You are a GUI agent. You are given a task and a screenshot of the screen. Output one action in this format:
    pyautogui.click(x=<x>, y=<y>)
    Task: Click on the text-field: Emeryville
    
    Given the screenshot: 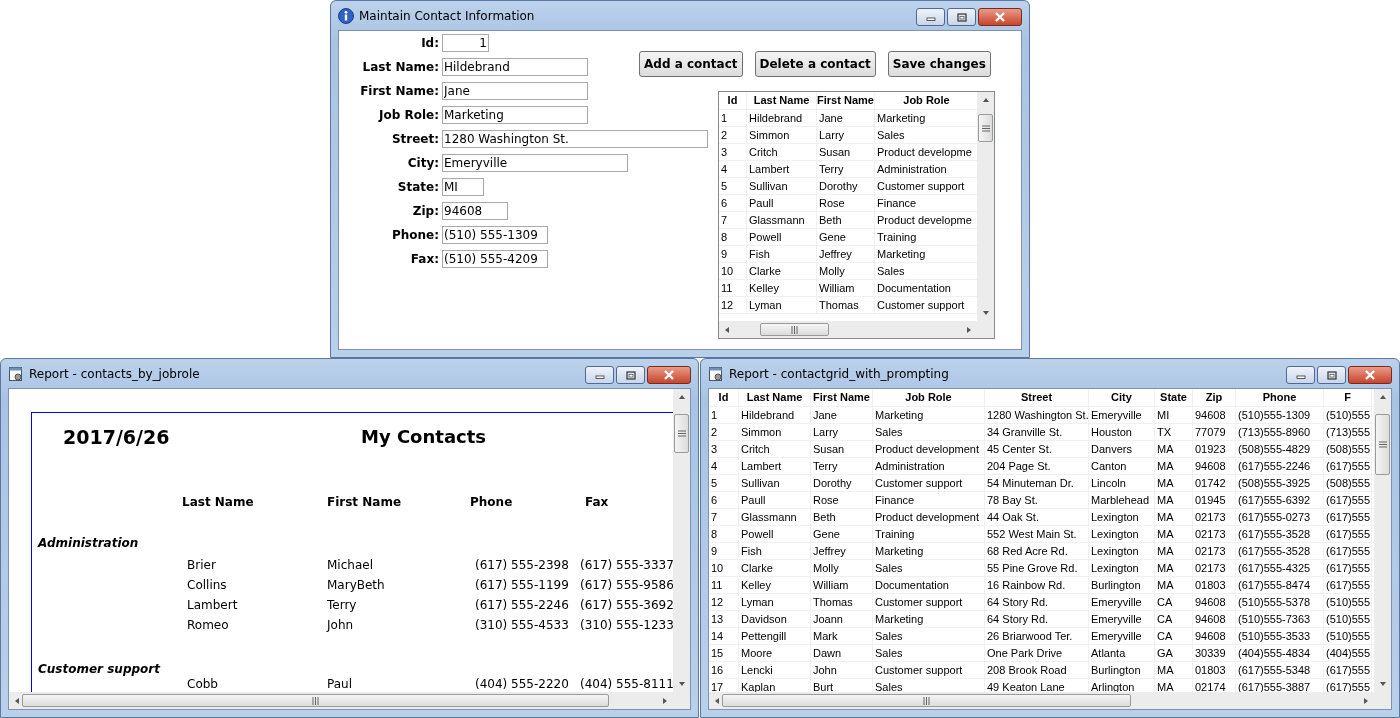 What is the action you would take?
    pyautogui.click(x=535, y=163)
    